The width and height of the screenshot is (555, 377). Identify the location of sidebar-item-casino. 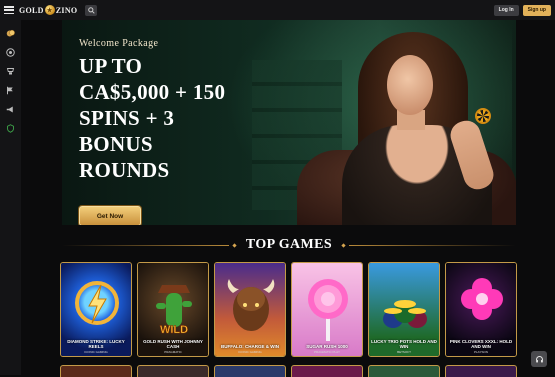
(10, 52).